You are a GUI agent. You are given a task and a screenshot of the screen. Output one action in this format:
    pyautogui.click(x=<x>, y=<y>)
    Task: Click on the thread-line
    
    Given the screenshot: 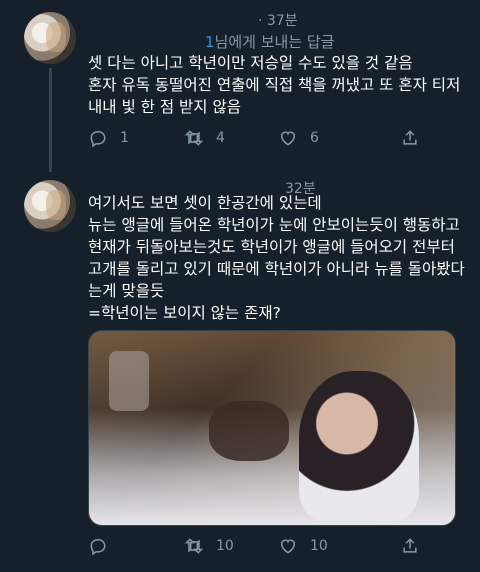 What is the action you would take?
    pyautogui.click(x=50, y=120)
    